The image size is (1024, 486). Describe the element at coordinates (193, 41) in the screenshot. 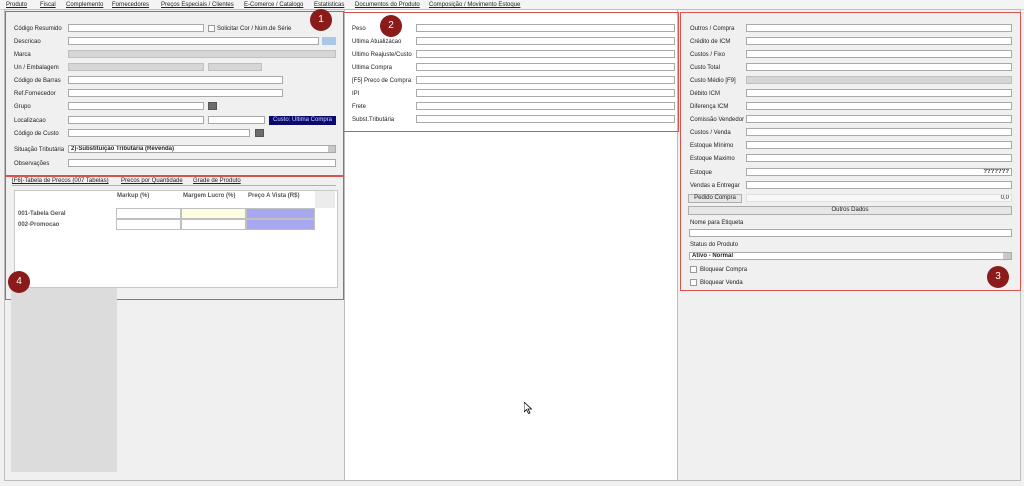

I see `descricao-input` at that location.